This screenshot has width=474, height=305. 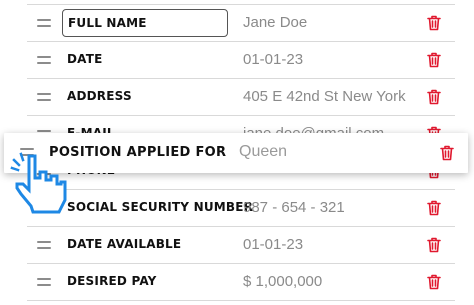 I want to click on field-label: FULL NAME, so click(x=145, y=23).